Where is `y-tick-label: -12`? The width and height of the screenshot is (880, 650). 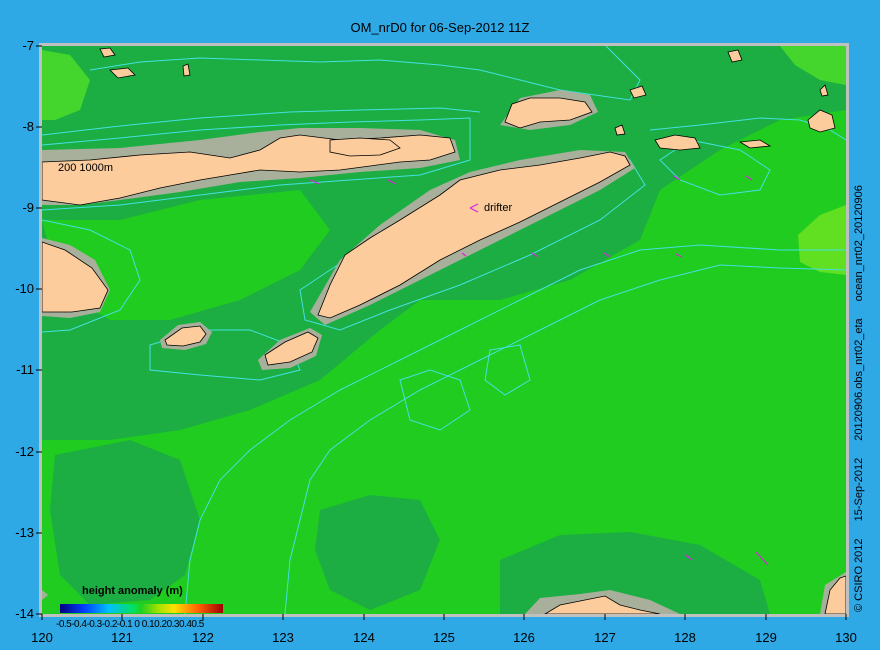
y-tick-label: -12 is located at coordinates (24, 451).